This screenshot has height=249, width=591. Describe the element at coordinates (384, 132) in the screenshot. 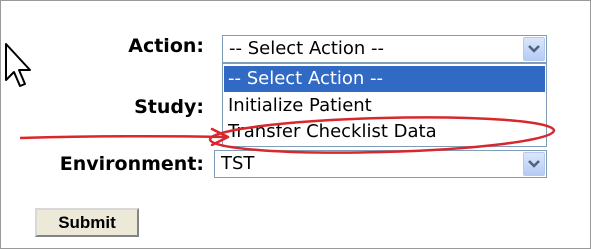

I see `action-option-transfer-checklist-data: Transfer Checklist Data` at that location.